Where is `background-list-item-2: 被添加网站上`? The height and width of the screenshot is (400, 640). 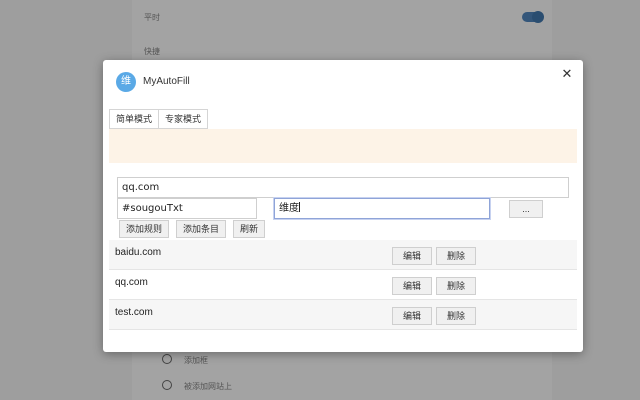
background-list-item-2: 被添加网站上 is located at coordinates (208, 386).